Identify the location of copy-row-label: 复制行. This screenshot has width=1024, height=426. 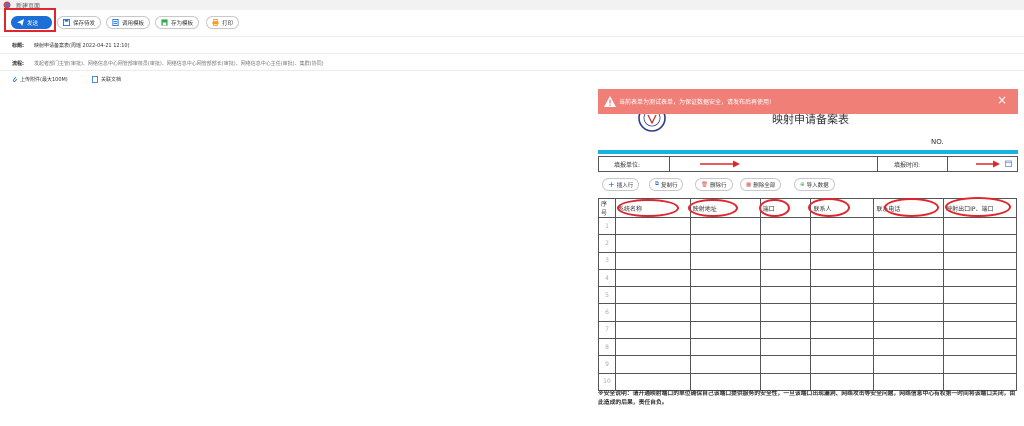
(669, 185).